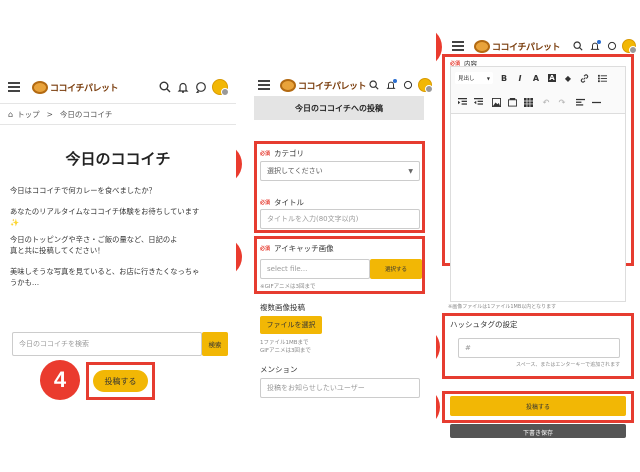 Image resolution: width=640 pixels, height=472 pixels. What do you see at coordinates (10, 114) in the screenshot?
I see `home-icon: ⌂` at bounding box center [10, 114].